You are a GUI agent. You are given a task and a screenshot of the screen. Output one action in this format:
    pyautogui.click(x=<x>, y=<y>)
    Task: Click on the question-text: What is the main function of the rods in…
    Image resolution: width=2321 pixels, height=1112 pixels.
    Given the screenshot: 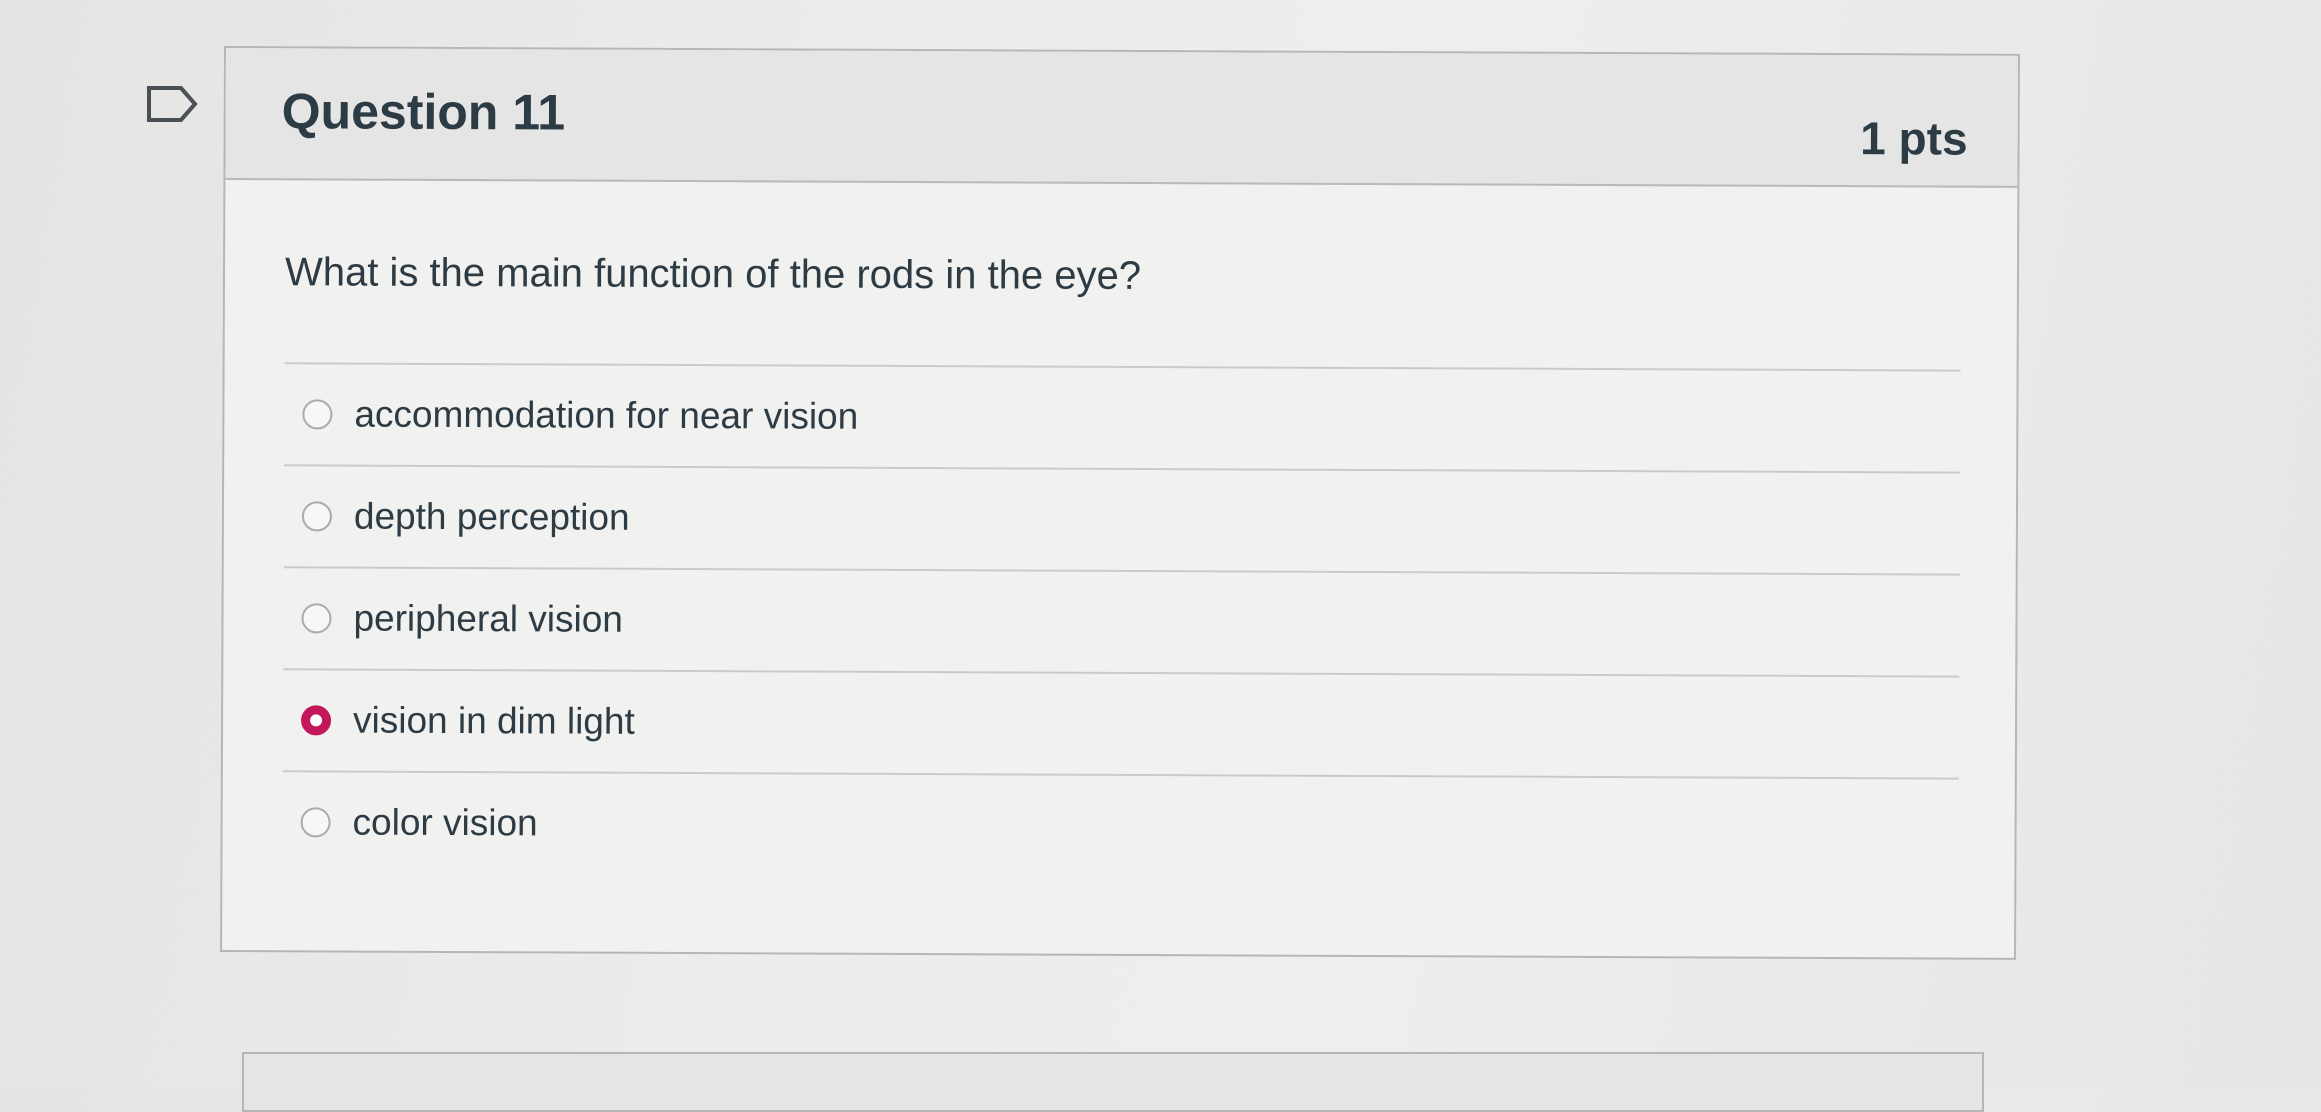 What is the action you would take?
    pyautogui.click(x=713, y=274)
    